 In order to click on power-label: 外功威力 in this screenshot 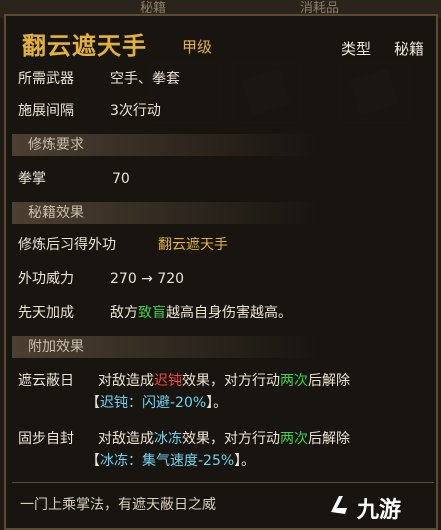, I will do `click(46, 279)`.